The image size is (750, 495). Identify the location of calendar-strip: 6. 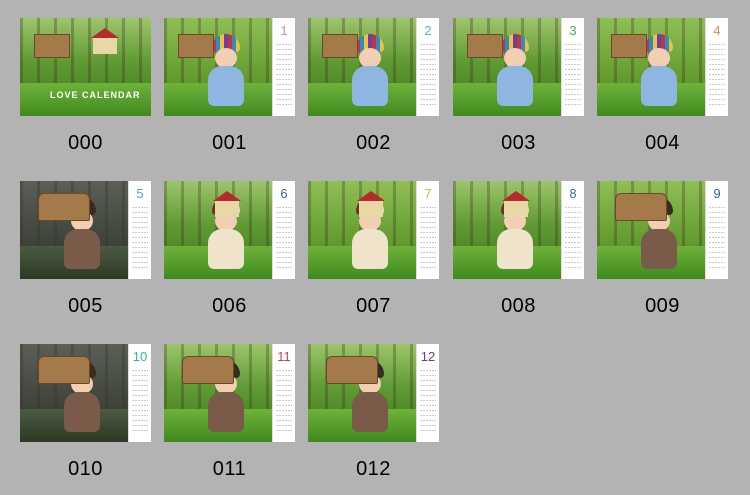
(283, 230).